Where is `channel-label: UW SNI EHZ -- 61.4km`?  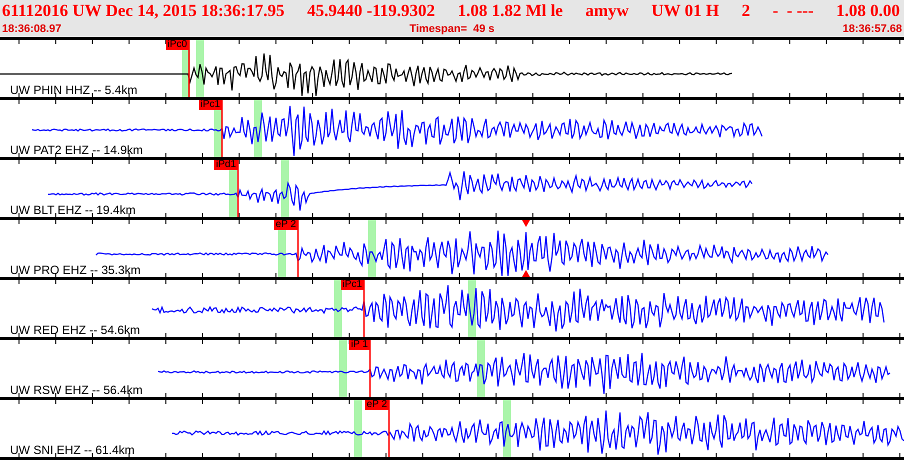
channel-label: UW SNI EHZ -- 61.4km is located at coordinates (72, 450).